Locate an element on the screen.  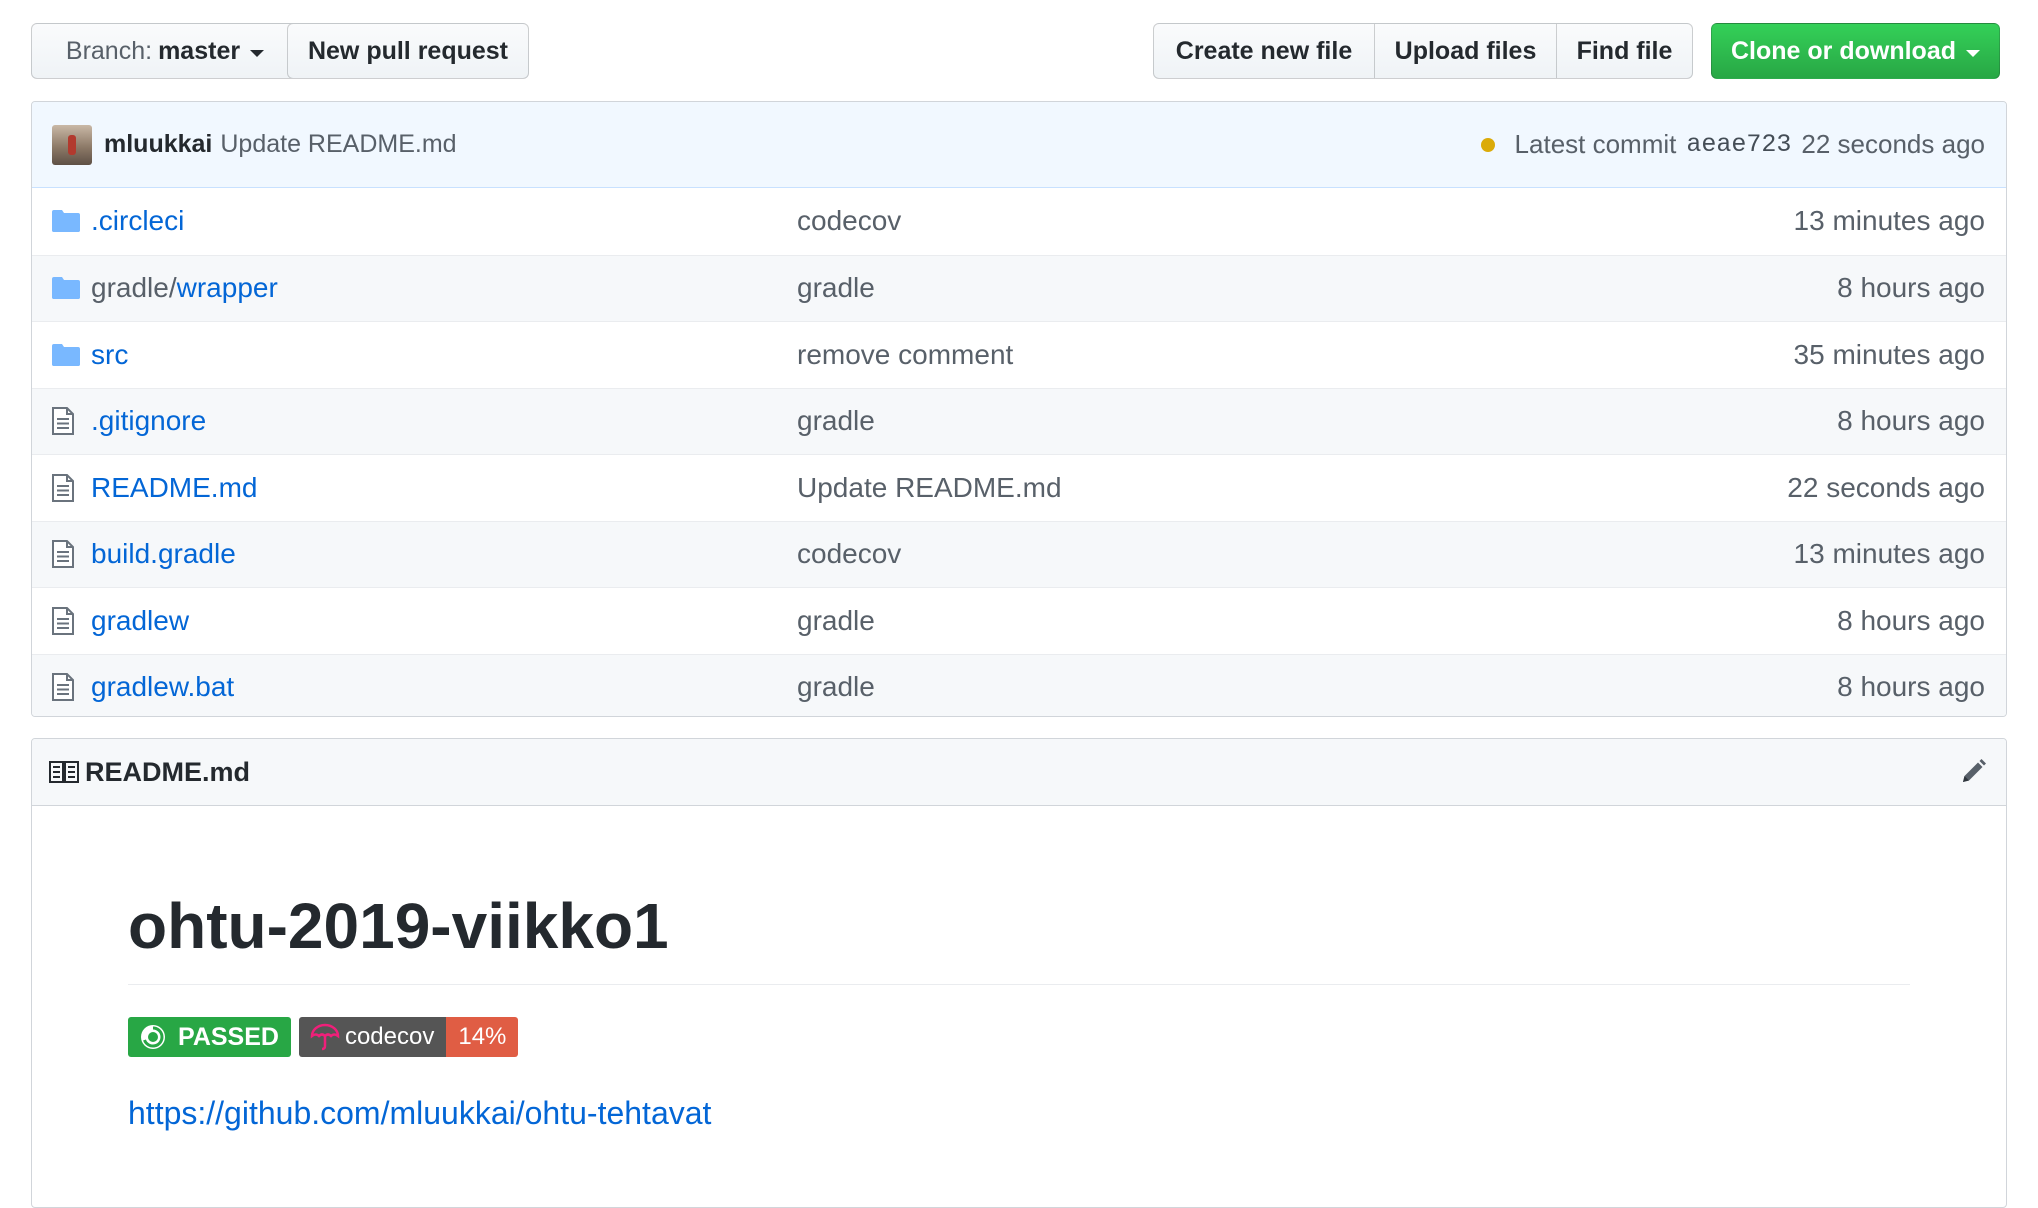
badge-codecov-value: 14% is located at coordinates (482, 1036).